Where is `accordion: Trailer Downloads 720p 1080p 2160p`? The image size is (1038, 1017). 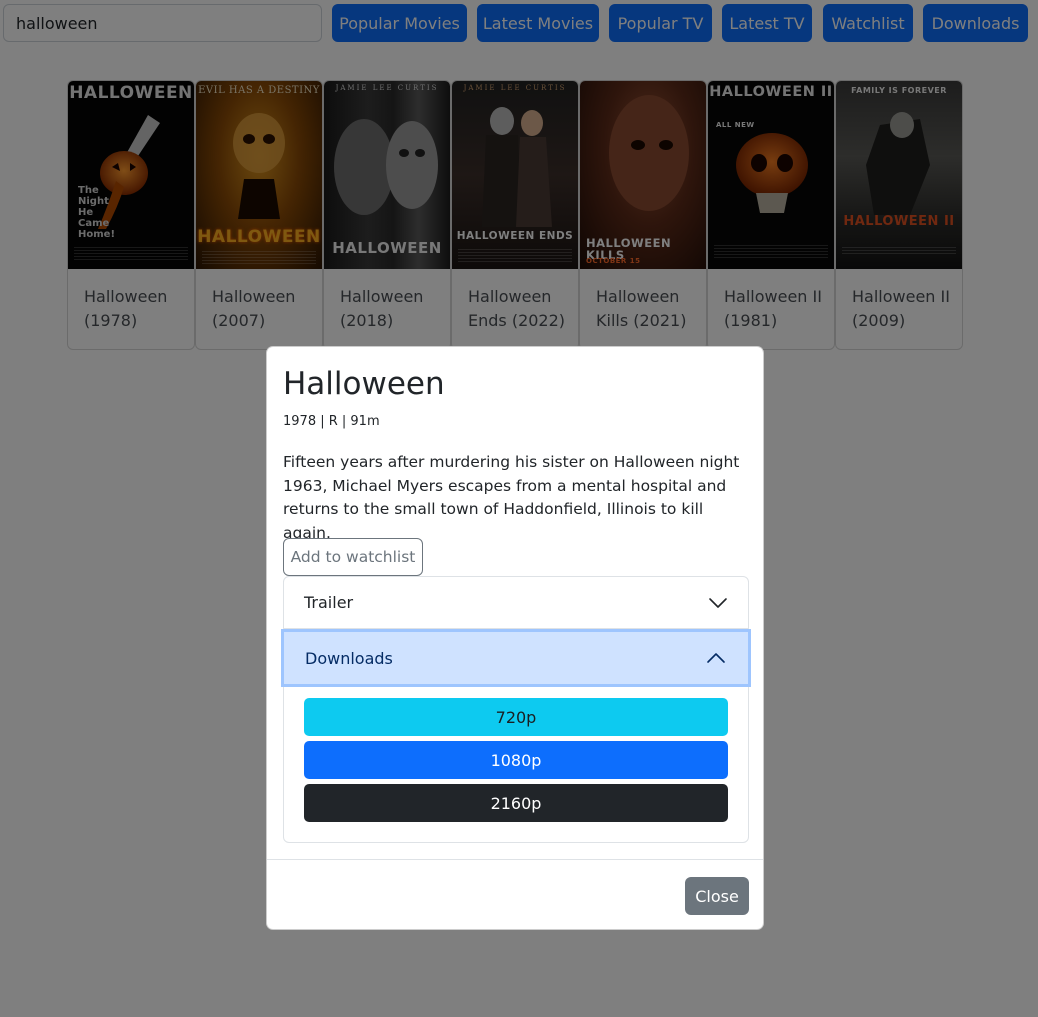
accordion: Trailer Downloads 720p 1080p 2160p is located at coordinates (516, 709).